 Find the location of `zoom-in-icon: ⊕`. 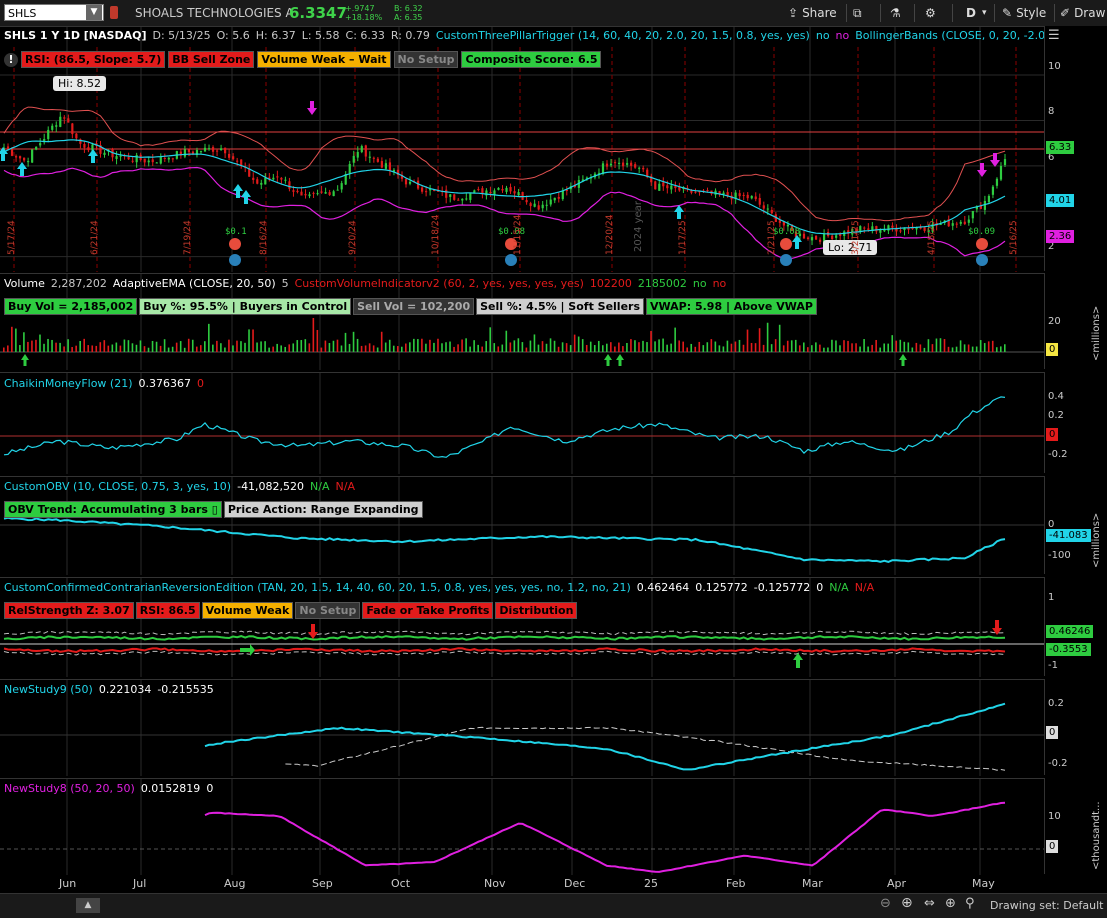

zoom-in-icon: ⊕ is located at coordinates (907, 903).